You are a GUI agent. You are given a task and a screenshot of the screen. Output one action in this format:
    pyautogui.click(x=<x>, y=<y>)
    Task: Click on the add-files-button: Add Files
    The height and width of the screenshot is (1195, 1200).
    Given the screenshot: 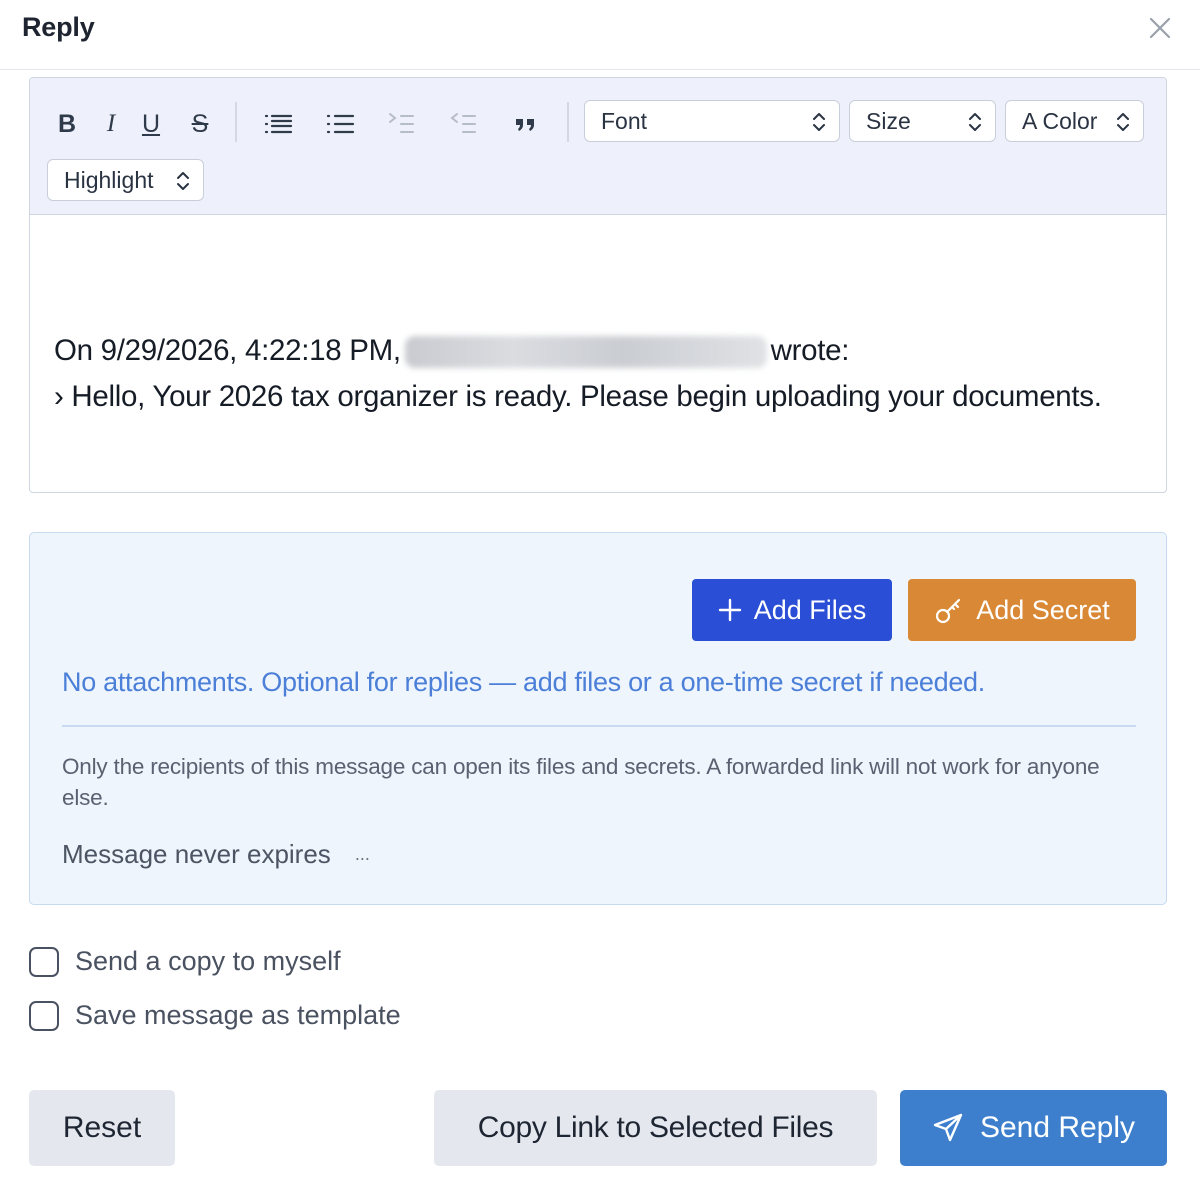 What is the action you would take?
    pyautogui.click(x=792, y=610)
    